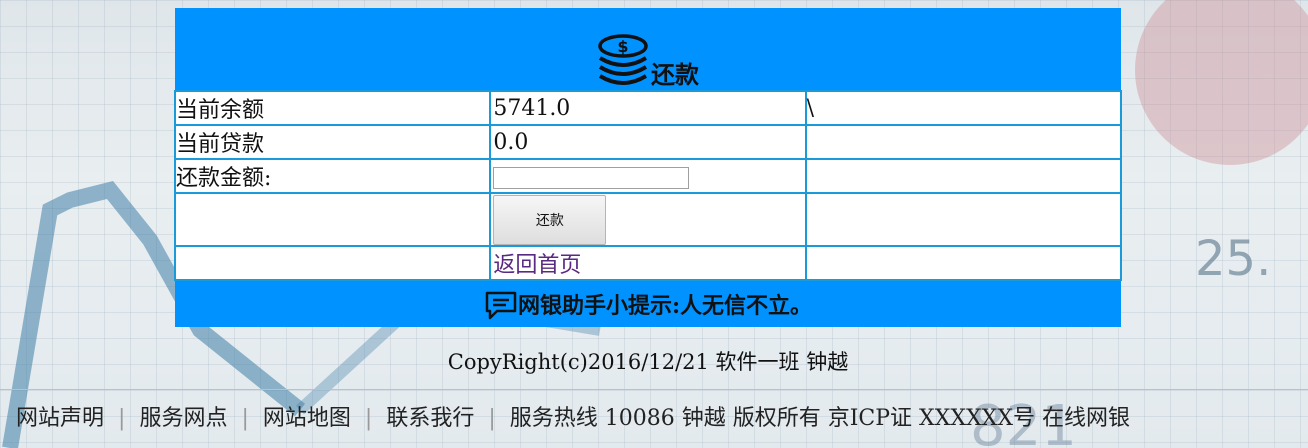  Describe the element at coordinates (665, 306) in the screenshot. I see `tip-text: 网银助手小提示:人无信不立。` at that location.